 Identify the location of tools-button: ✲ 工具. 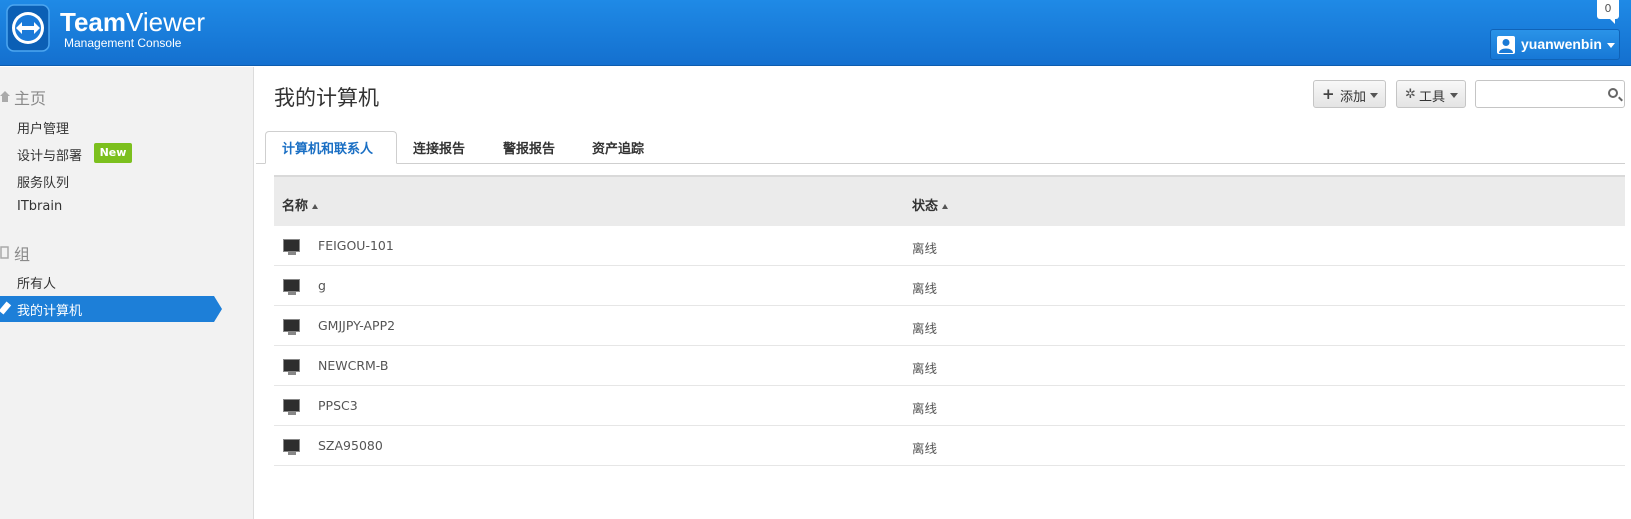
(1431, 94).